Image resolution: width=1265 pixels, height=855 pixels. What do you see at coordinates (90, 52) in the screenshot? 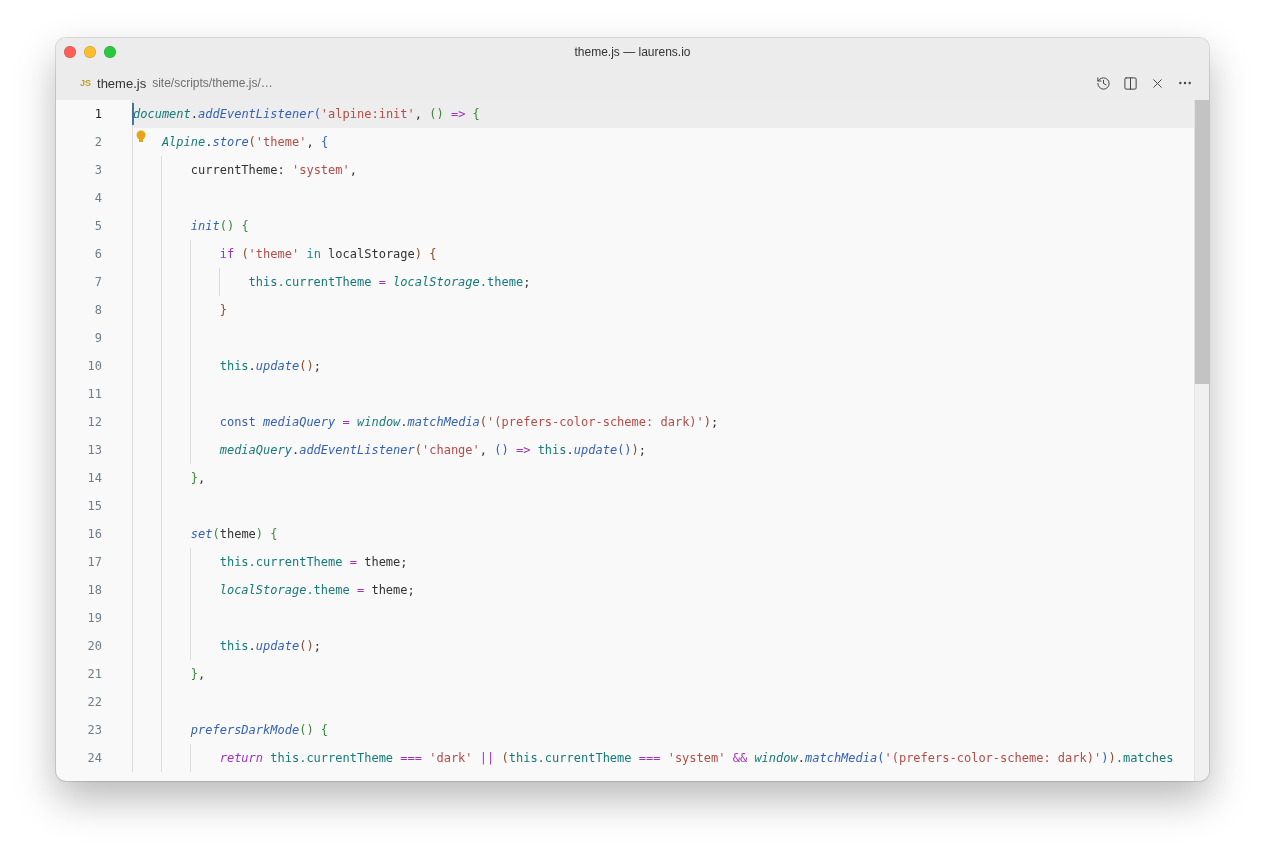
I see `minimize-button` at bounding box center [90, 52].